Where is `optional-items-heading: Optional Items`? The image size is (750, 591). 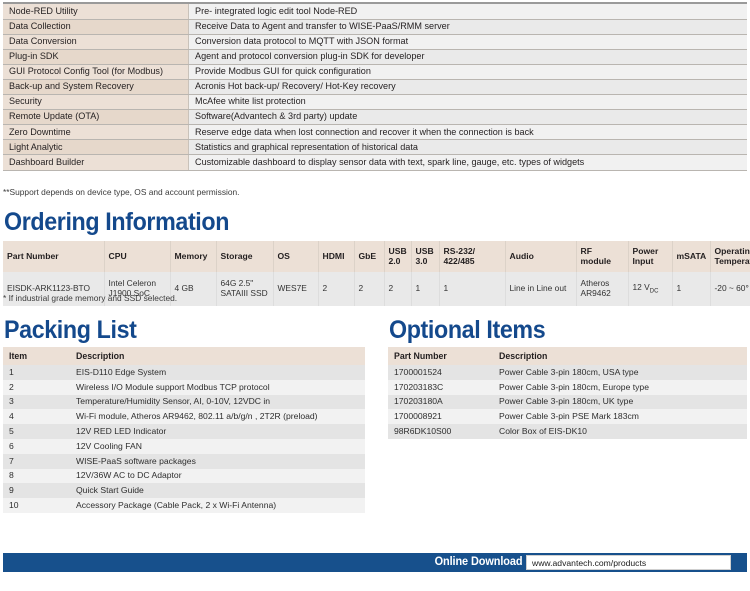
optional-items-heading: Optional Items is located at coordinates (467, 330).